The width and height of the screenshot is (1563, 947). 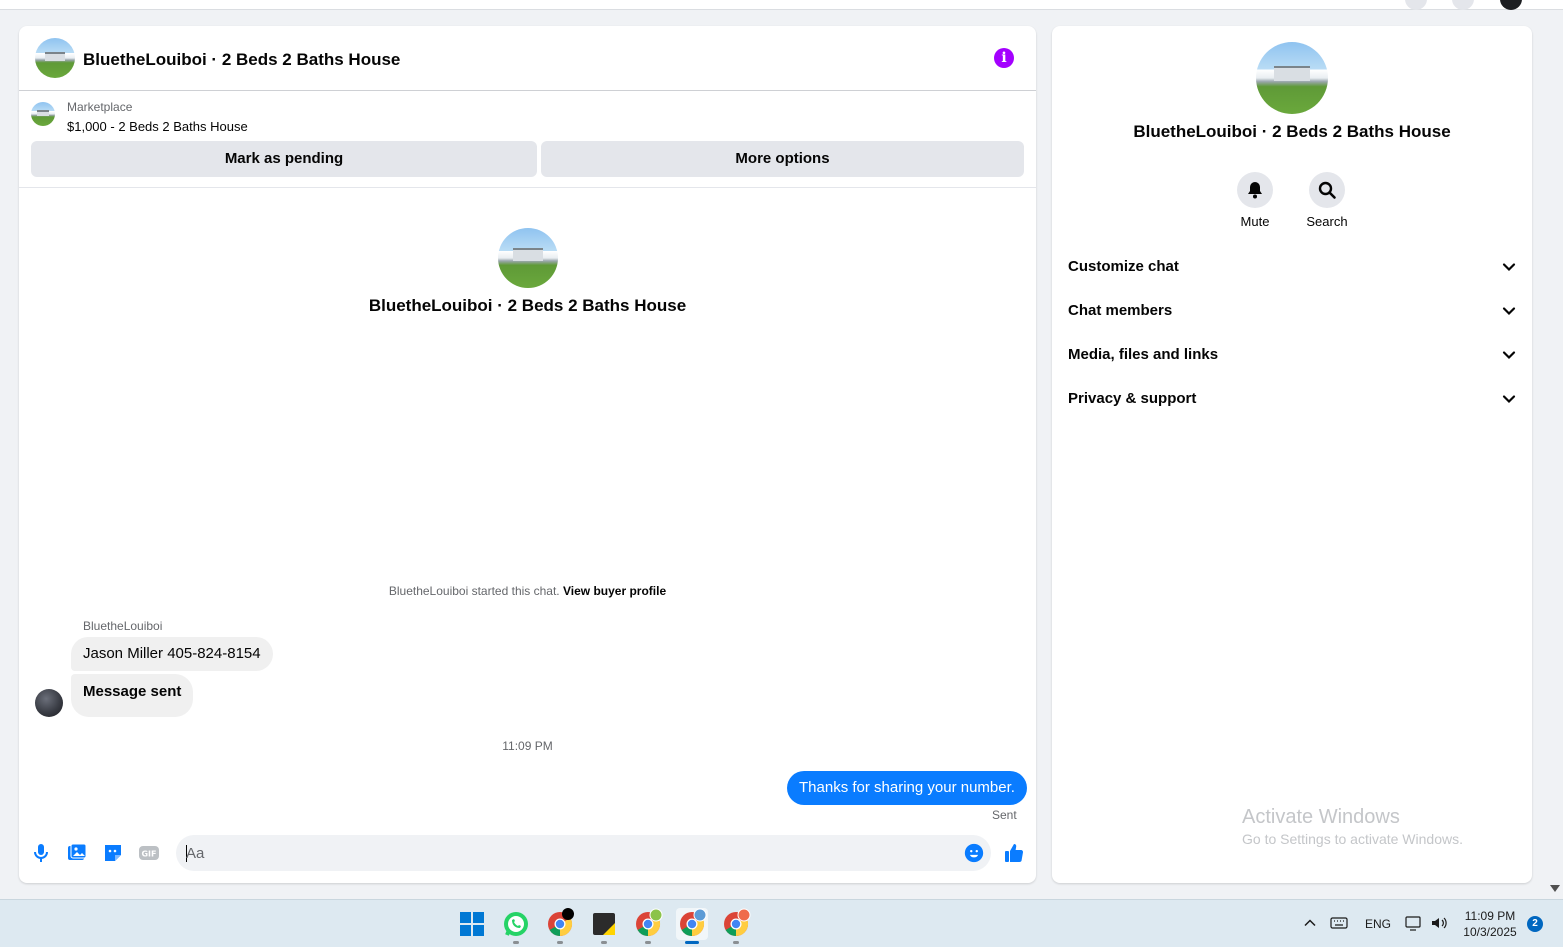 I want to click on details-avatar, so click(x=1292, y=78).